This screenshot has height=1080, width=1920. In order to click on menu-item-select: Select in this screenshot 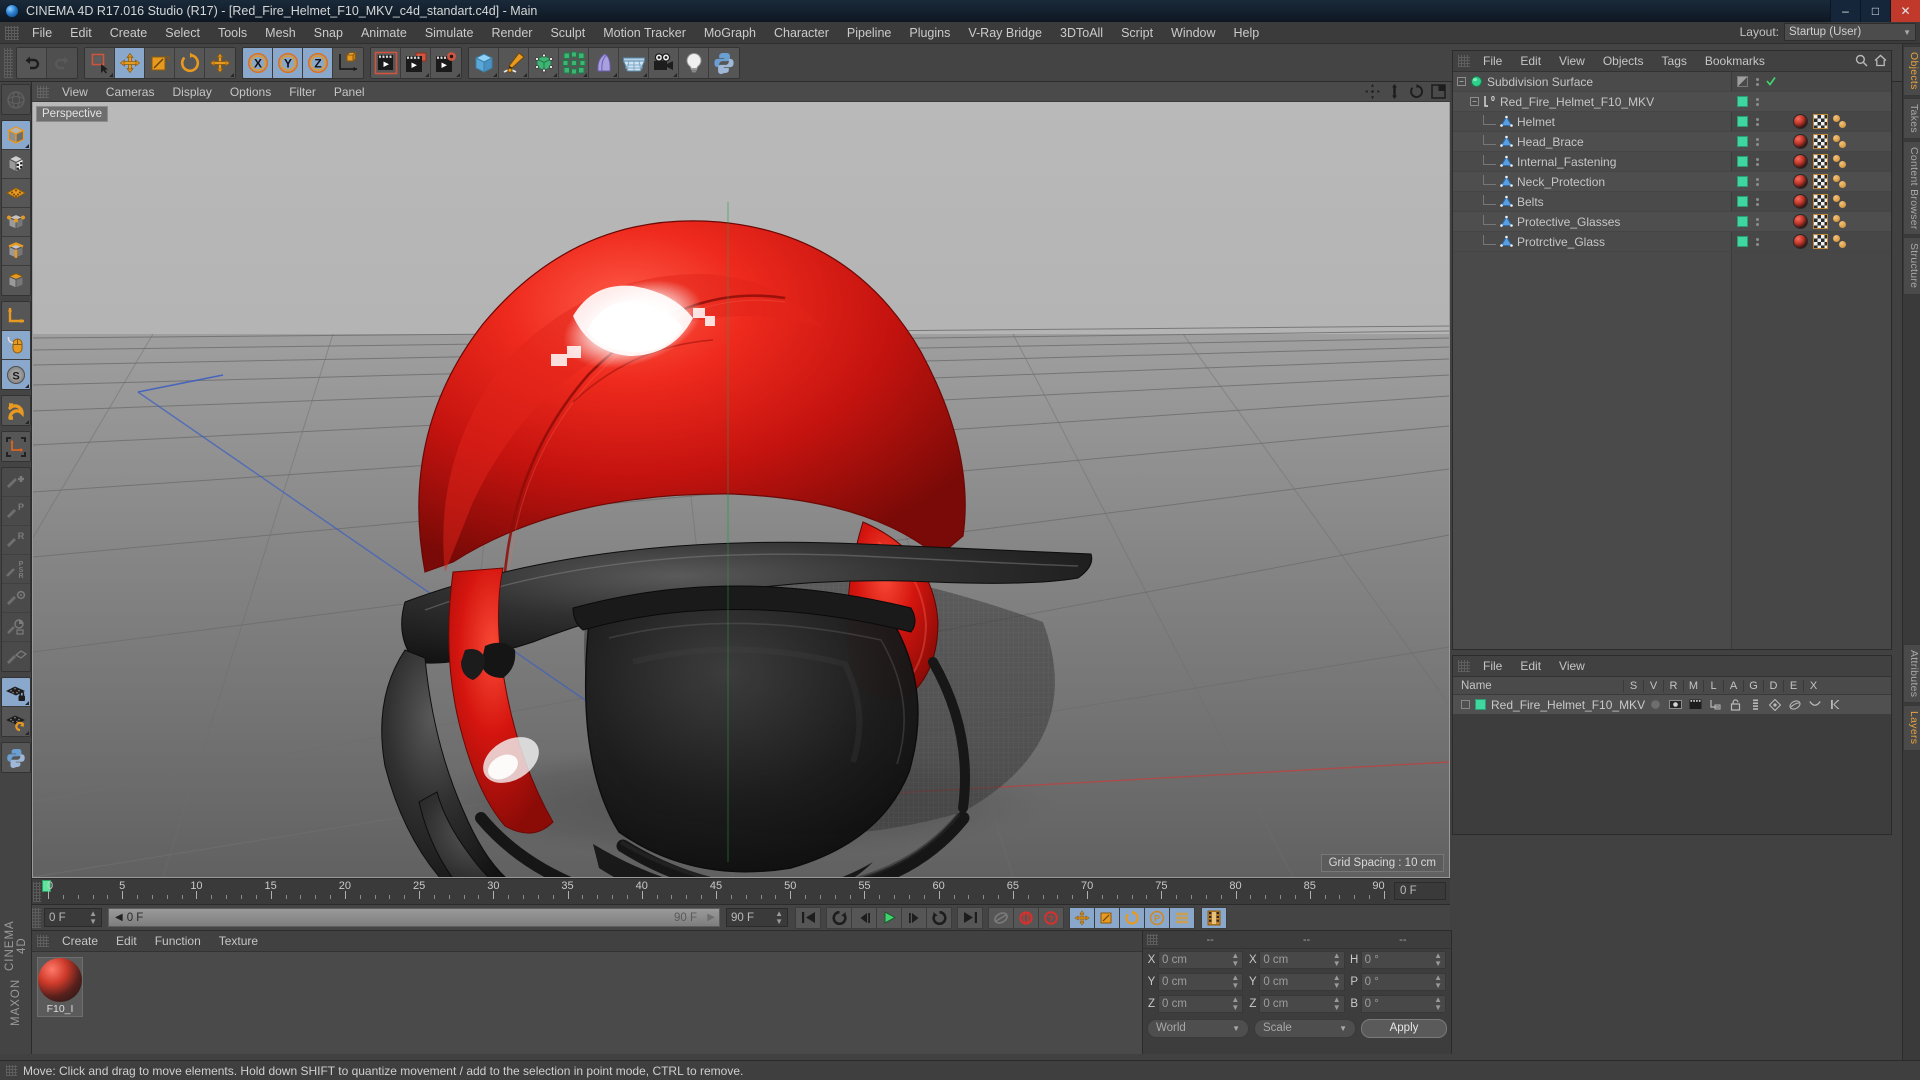, I will do `click(182, 33)`.